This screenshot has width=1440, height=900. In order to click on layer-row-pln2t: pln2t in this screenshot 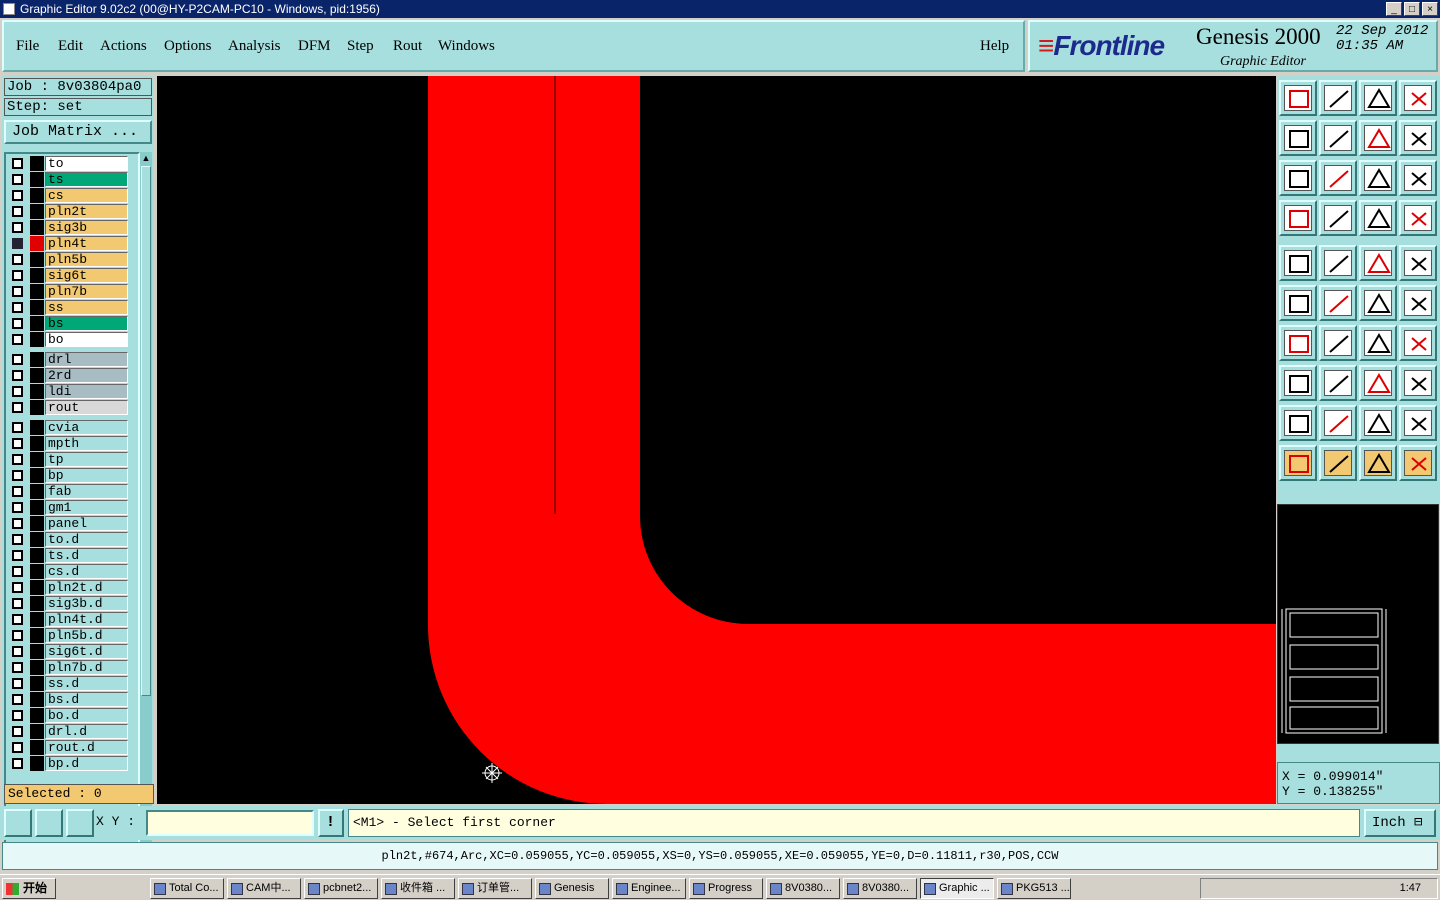, I will do `click(68, 211)`.